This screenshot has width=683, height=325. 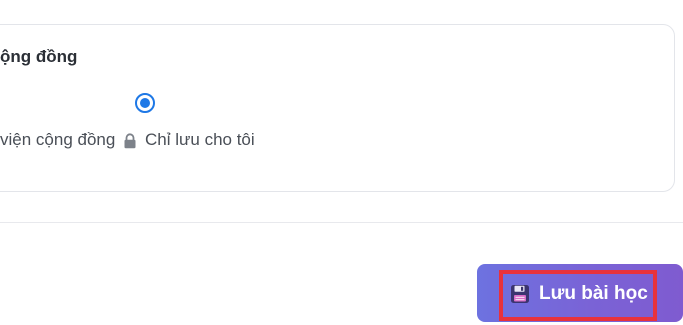 What do you see at coordinates (200, 140) in the screenshot?
I see `option-private-label: Chỉ lưu cho tôi` at bounding box center [200, 140].